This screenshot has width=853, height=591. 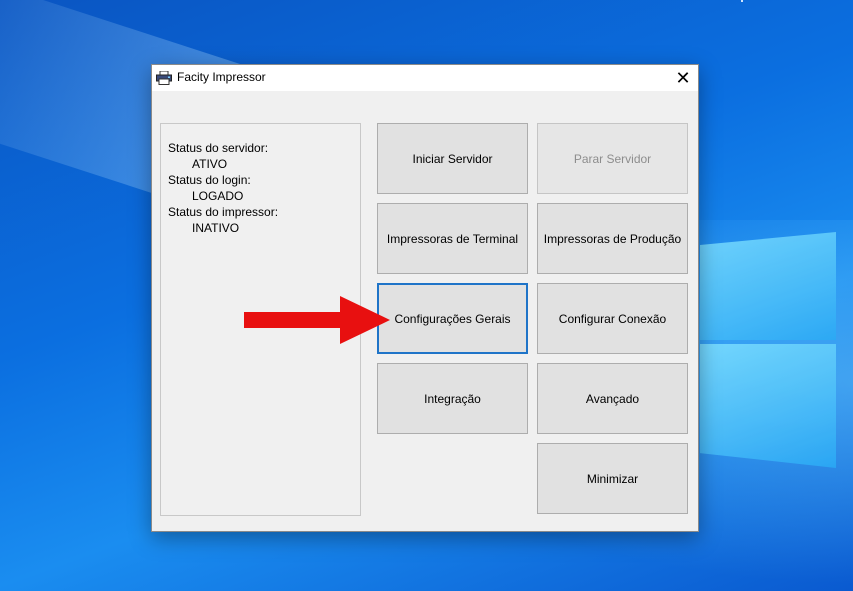 I want to click on printer-status-label: Status do impressor:, so click(x=223, y=212).